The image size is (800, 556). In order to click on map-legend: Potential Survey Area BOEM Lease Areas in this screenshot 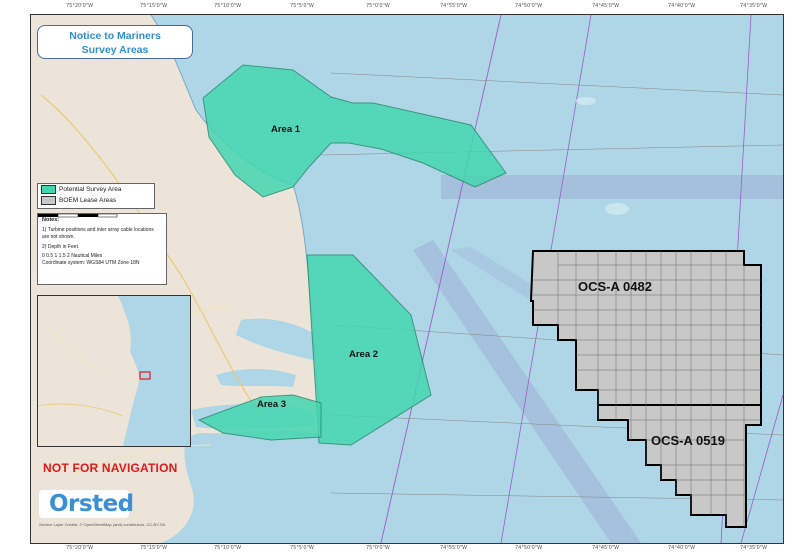, I will do `click(96, 196)`.